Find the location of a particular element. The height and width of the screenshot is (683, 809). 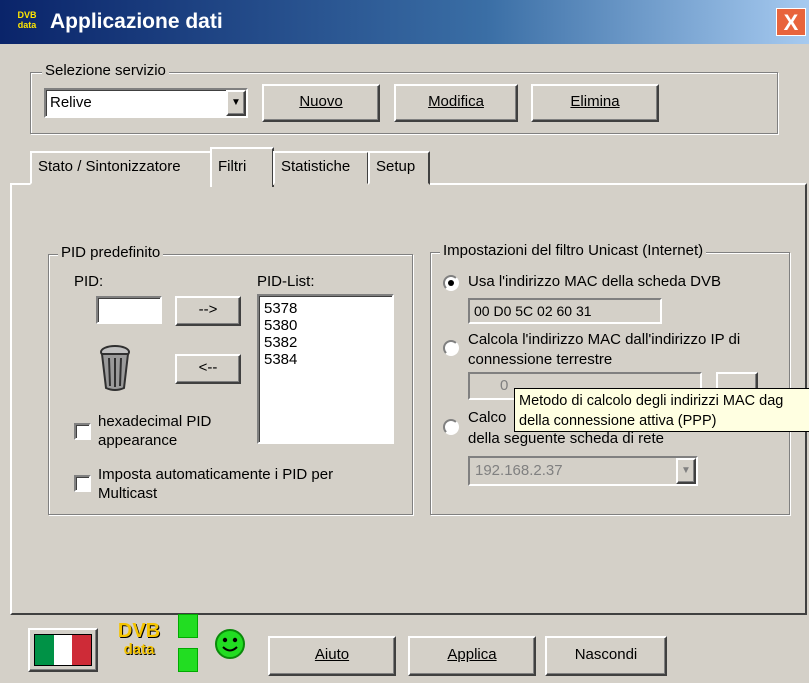

pid-list-label: PID-List: is located at coordinates (286, 281).